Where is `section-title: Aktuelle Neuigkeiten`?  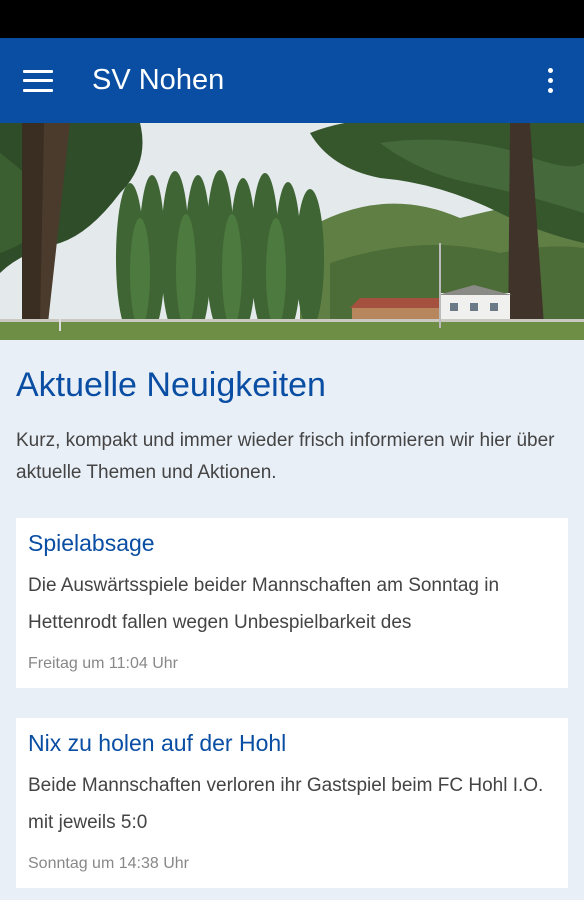 section-title: Aktuelle Neuigkeiten is located at coordinates (171, 385).